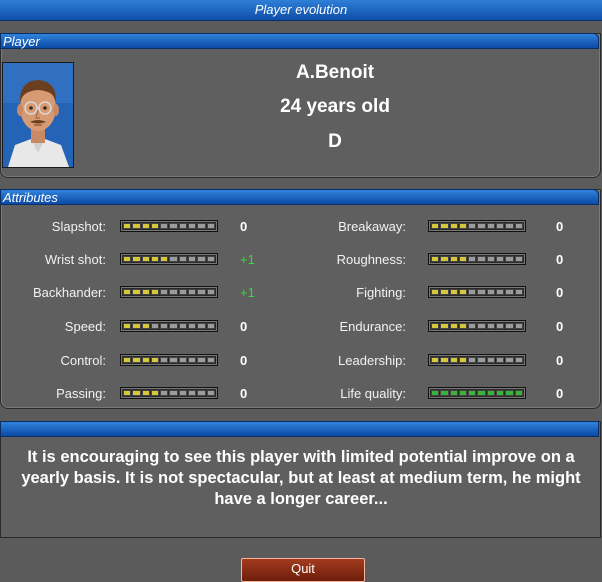  I want to click on attributes-section-title: Attributes, so click(30, 197).